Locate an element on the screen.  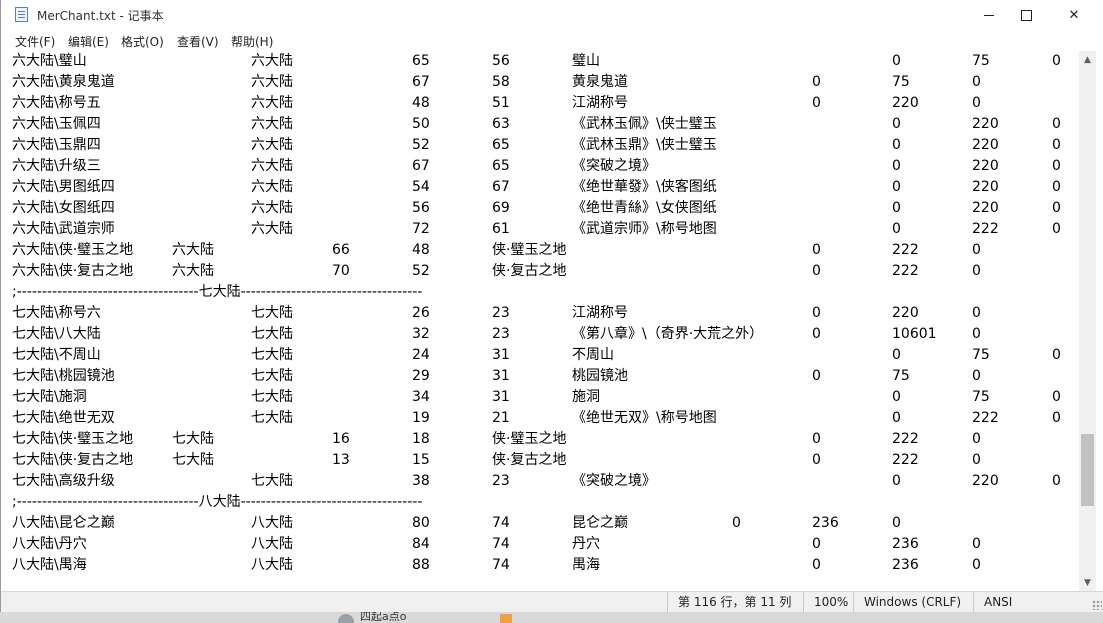
text-cell: 32 is located at coordinates (421, 334).